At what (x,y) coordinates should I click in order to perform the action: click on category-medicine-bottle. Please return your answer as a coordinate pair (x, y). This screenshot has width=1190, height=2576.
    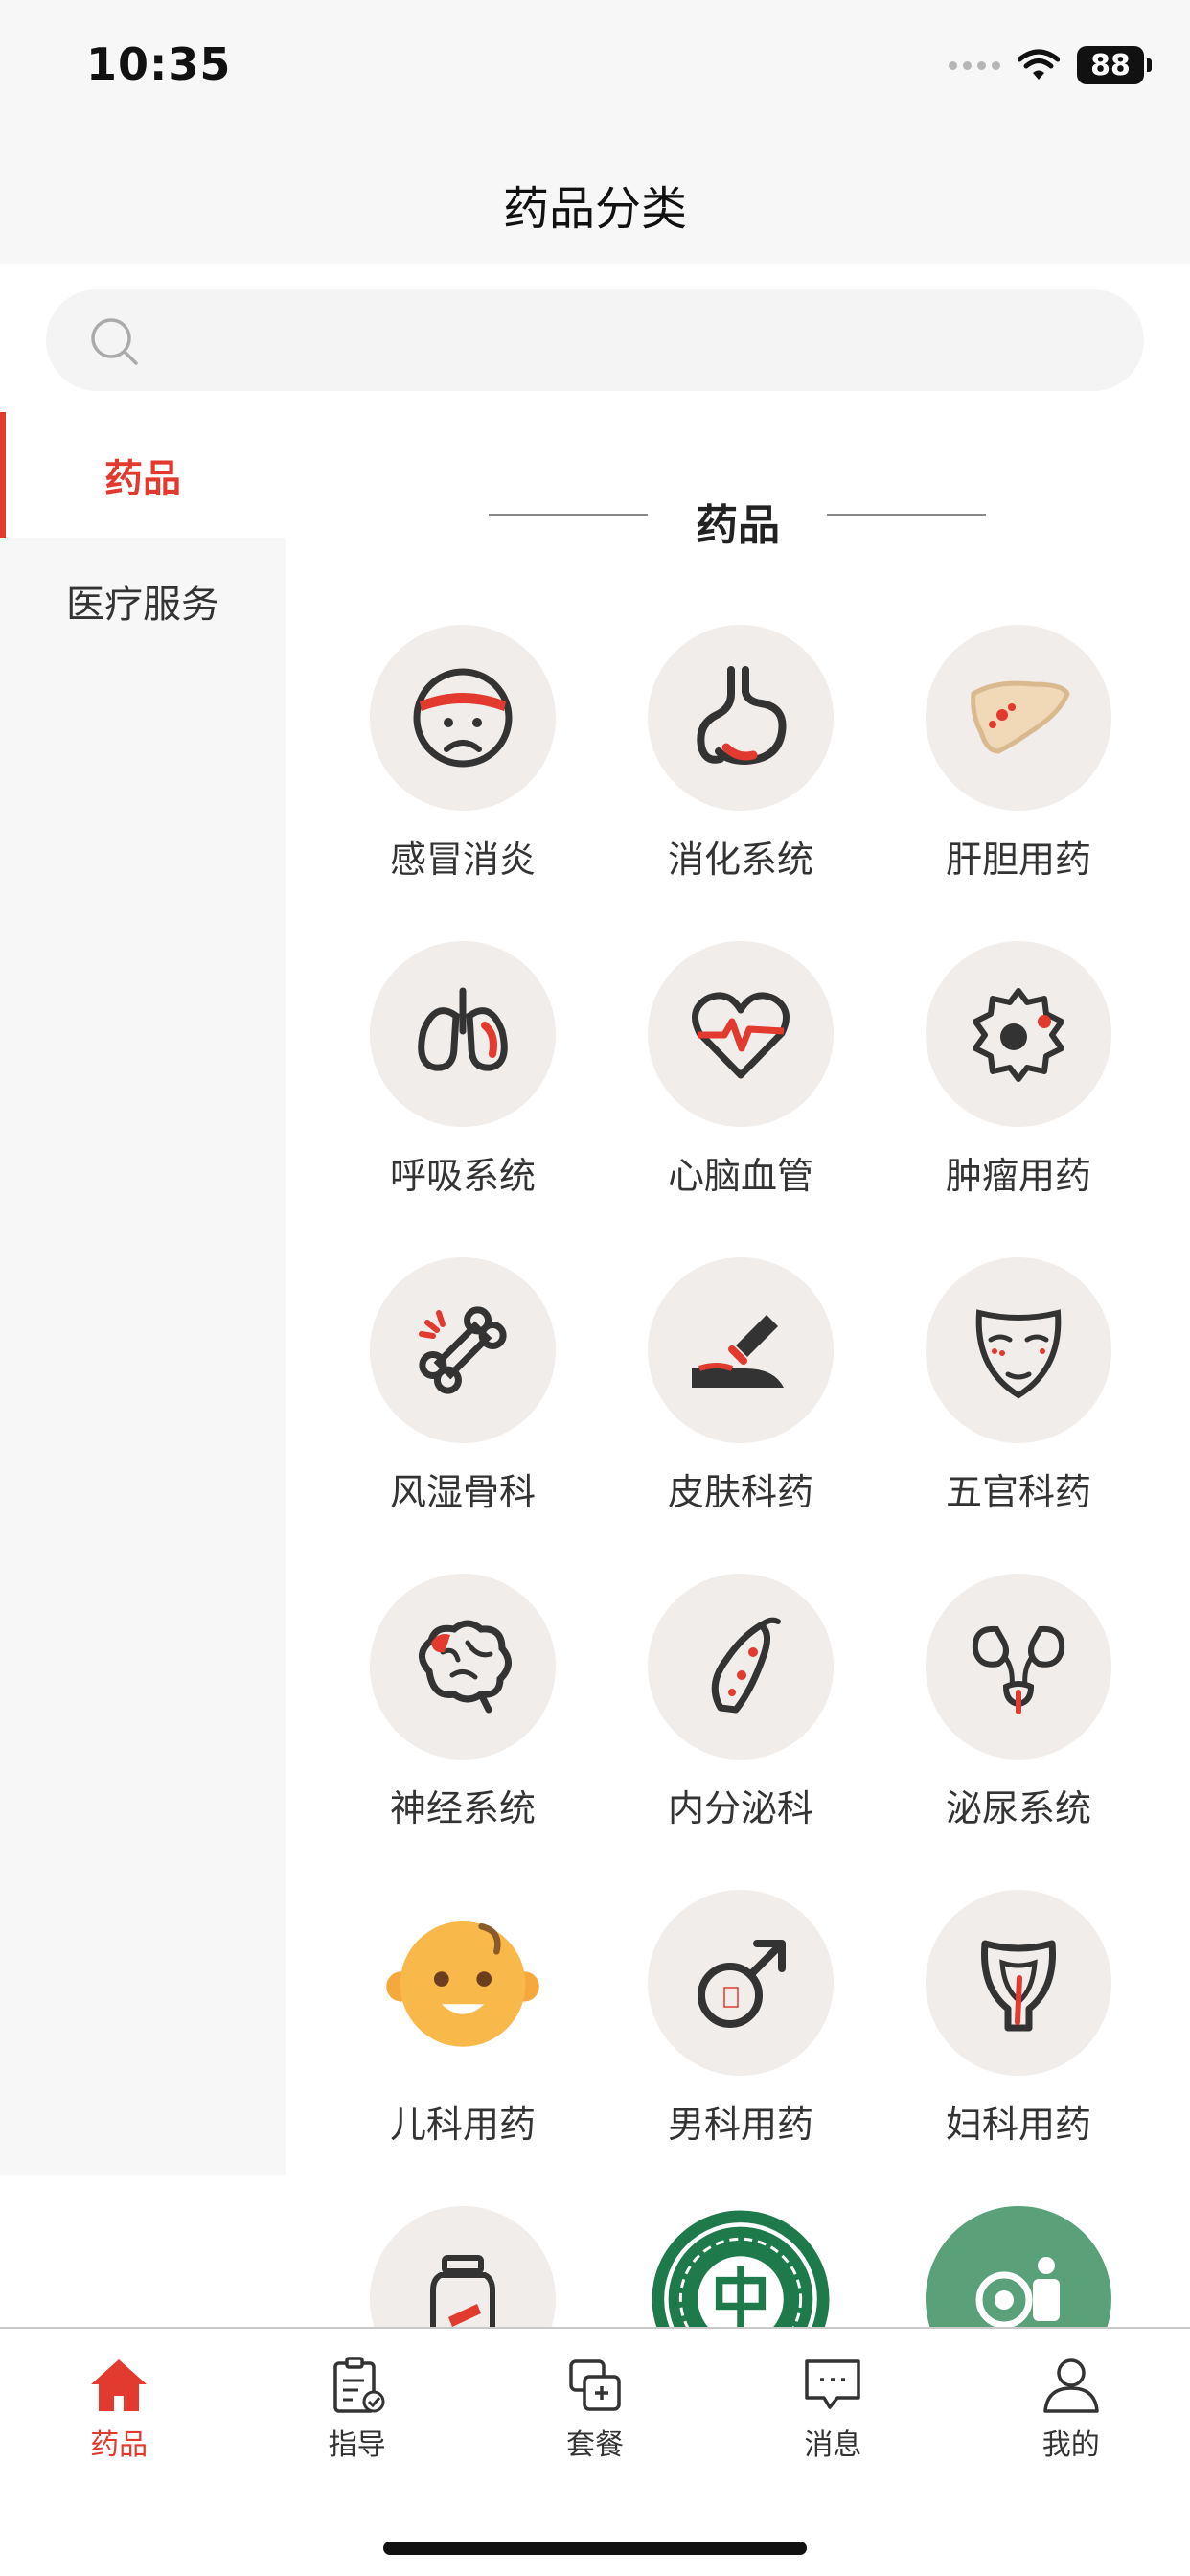
    Looking at the image, I should click on (463, 2266).